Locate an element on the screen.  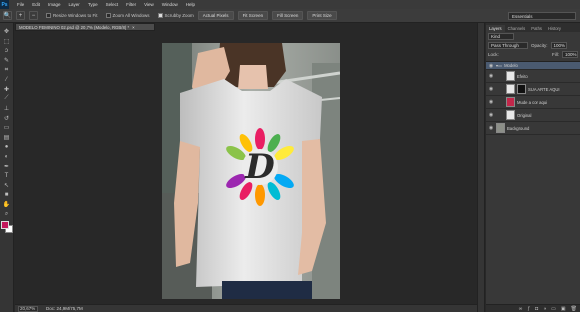
zoom-all-windows-label: Zoom All Windows is located at coordinates (131, 15).